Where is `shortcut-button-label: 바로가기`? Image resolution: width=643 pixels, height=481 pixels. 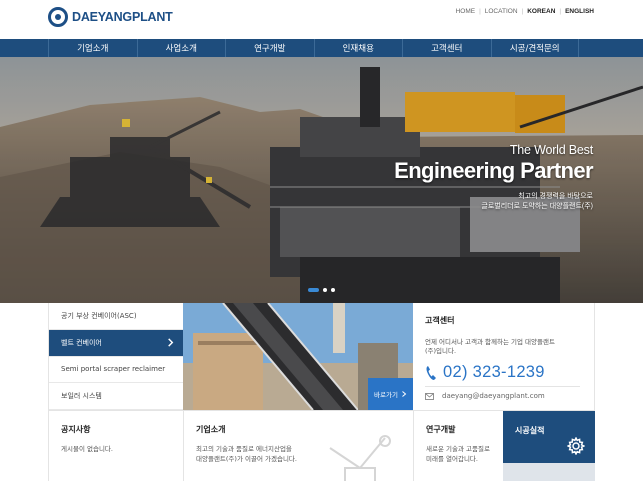 shortcut-button-label: 바로가기 is located at coordinates (386, 395).